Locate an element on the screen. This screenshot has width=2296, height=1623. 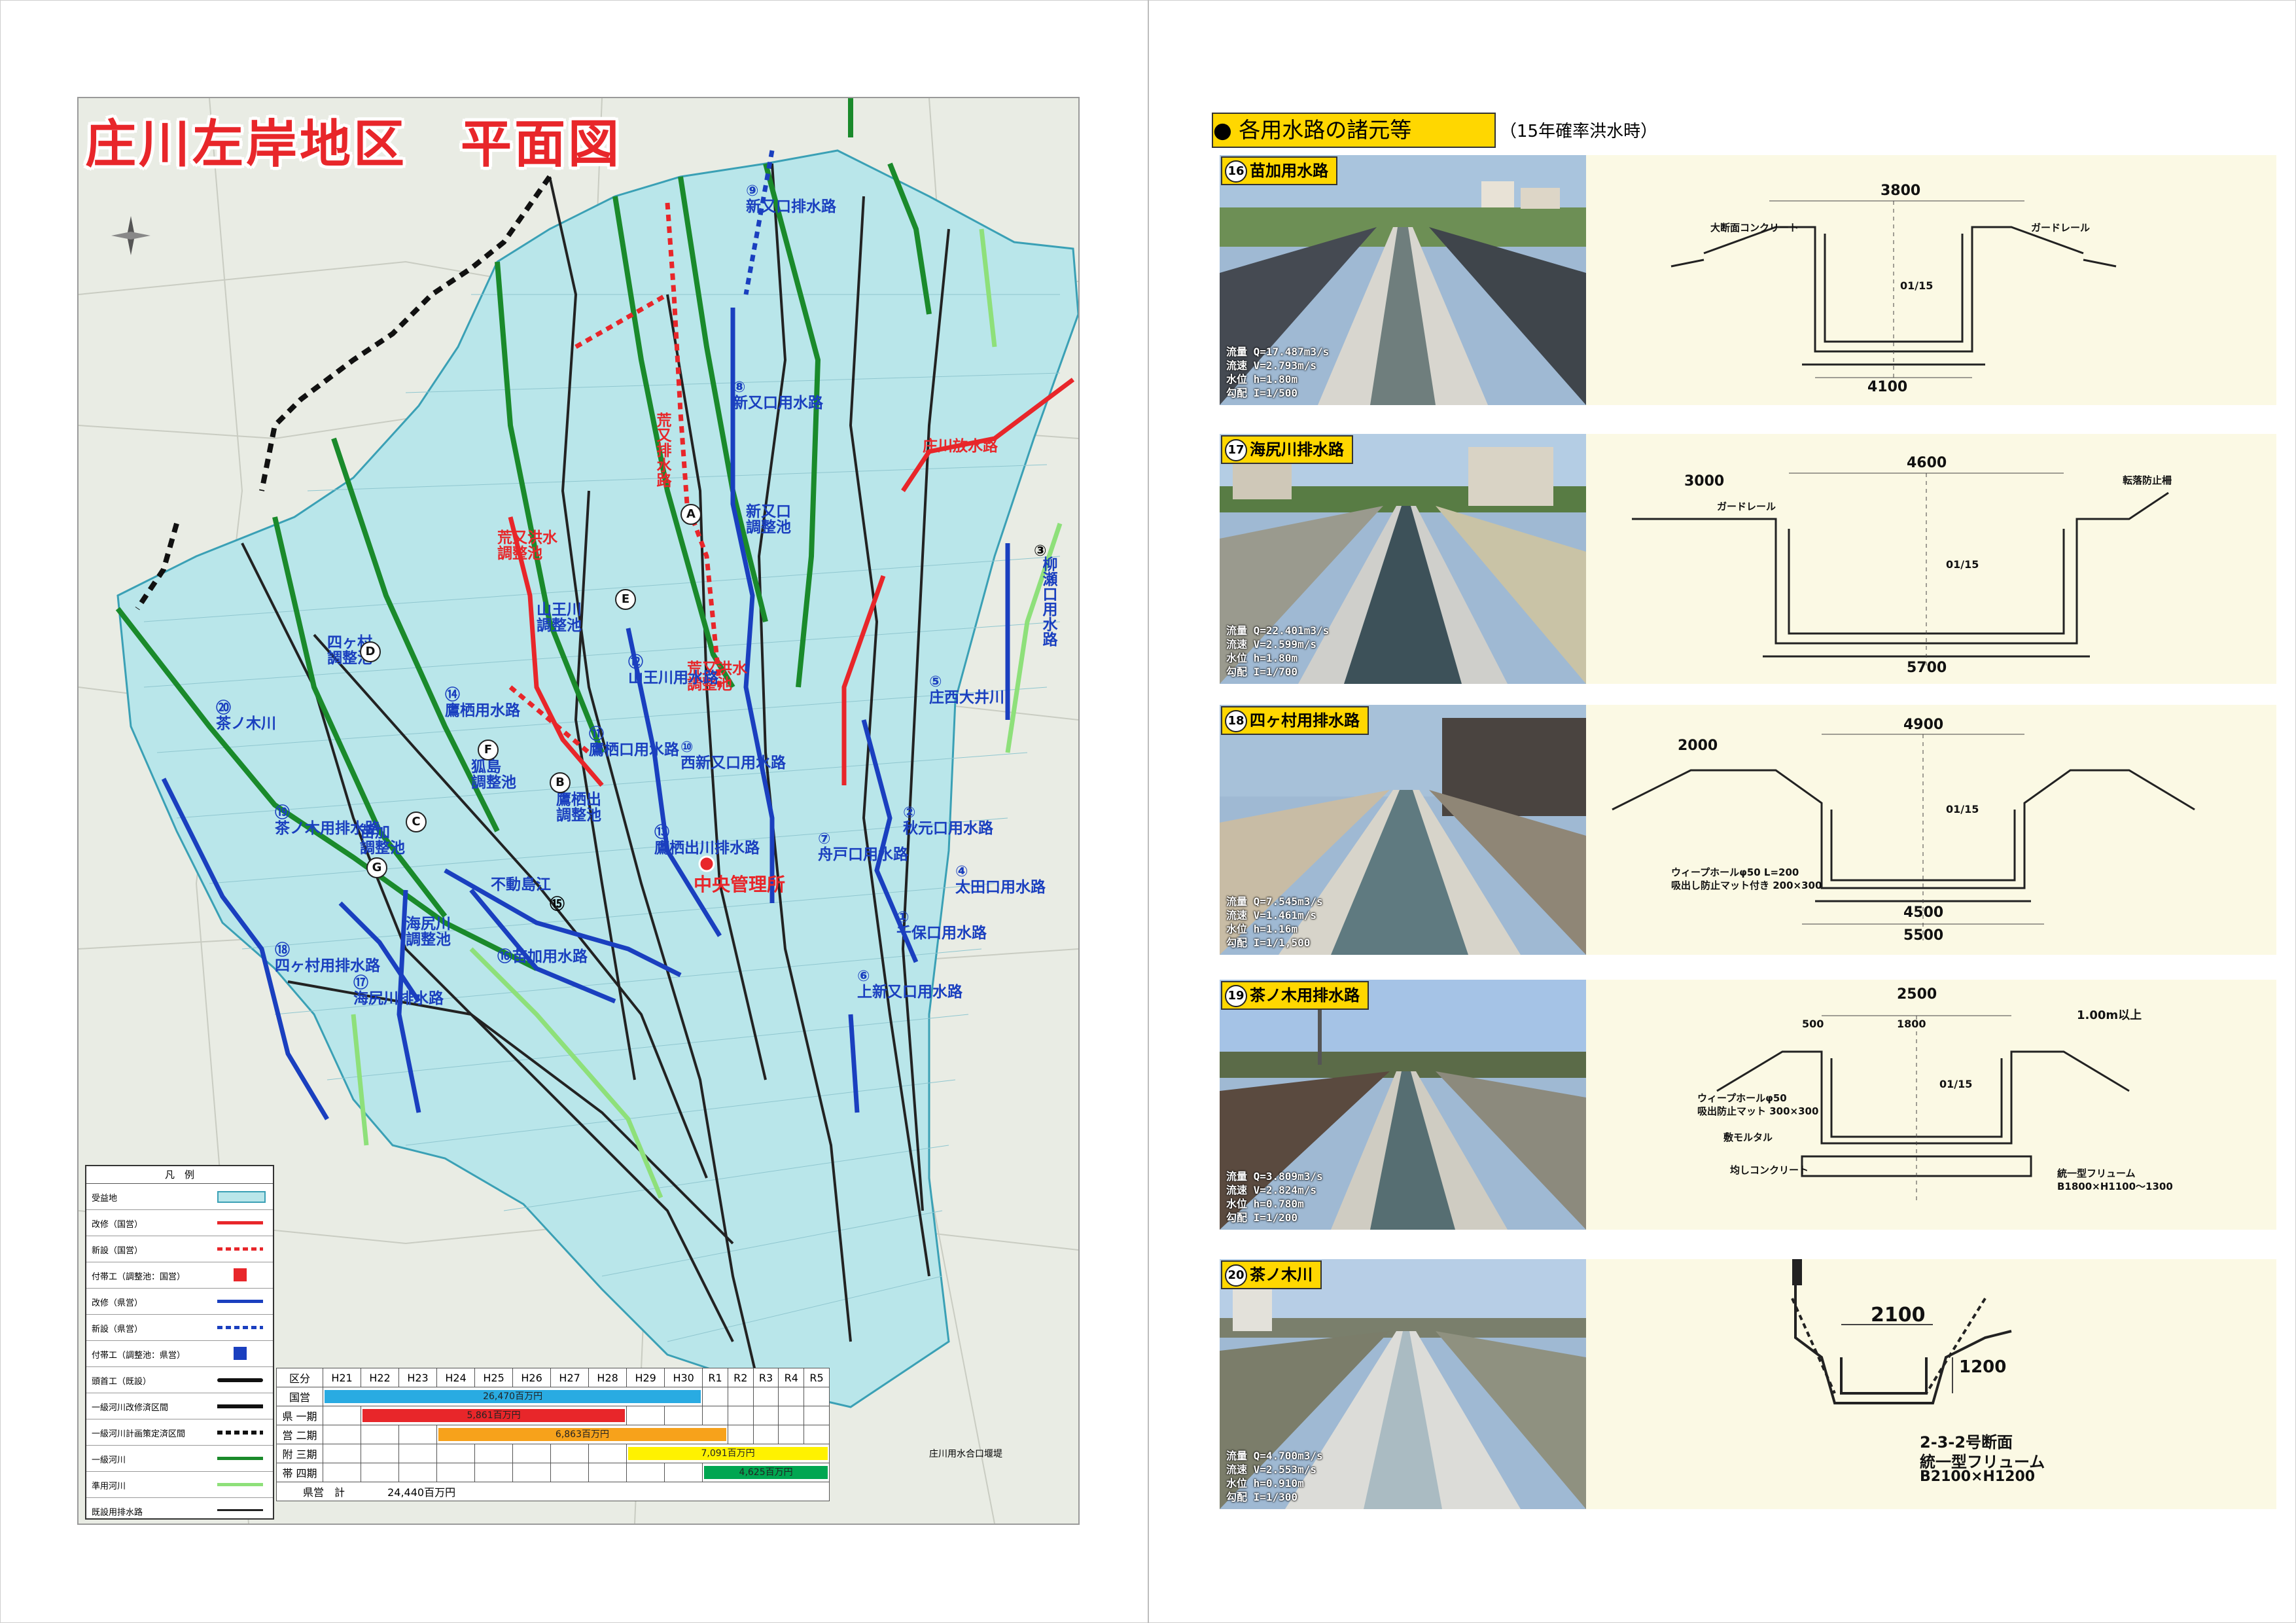
schedule-total-row: 県営 計 24,440百万円 is located at coordinates (553, 1492).